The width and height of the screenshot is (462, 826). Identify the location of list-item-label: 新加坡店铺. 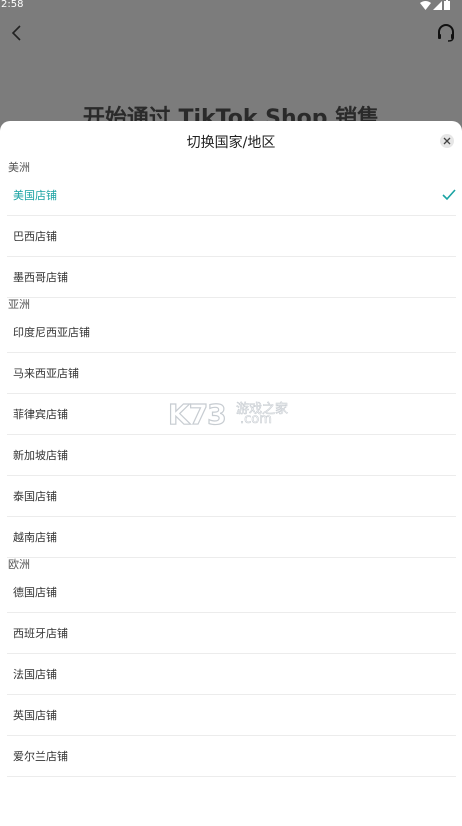
(40, 455).